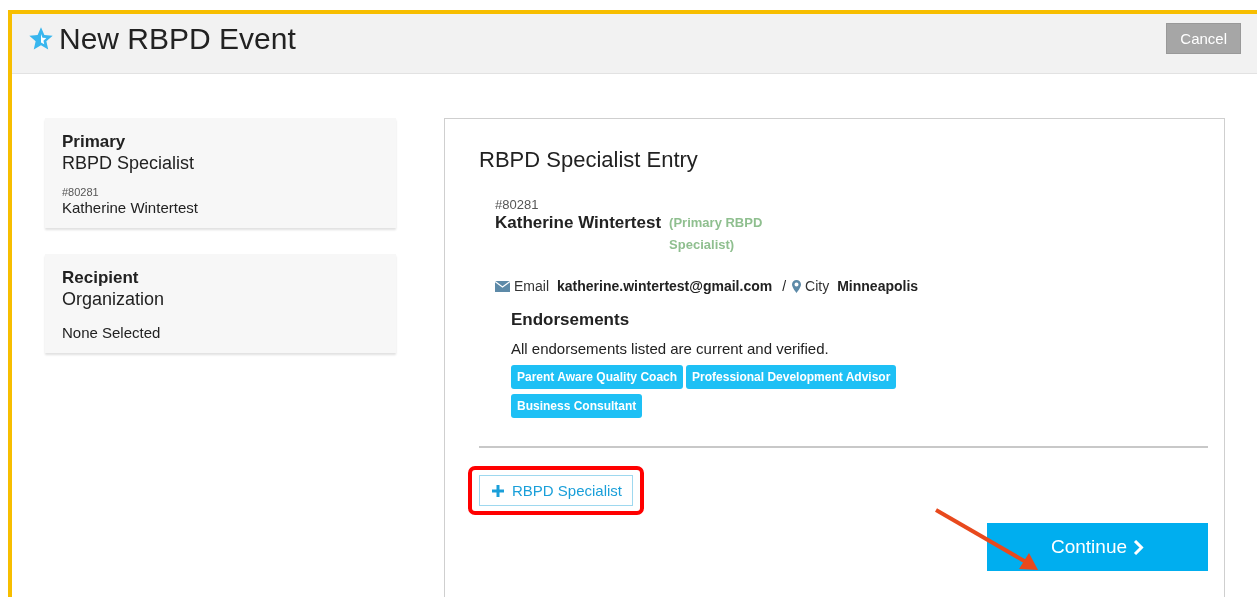  I want to click on card-heading: Recipient, so click(100, 278).